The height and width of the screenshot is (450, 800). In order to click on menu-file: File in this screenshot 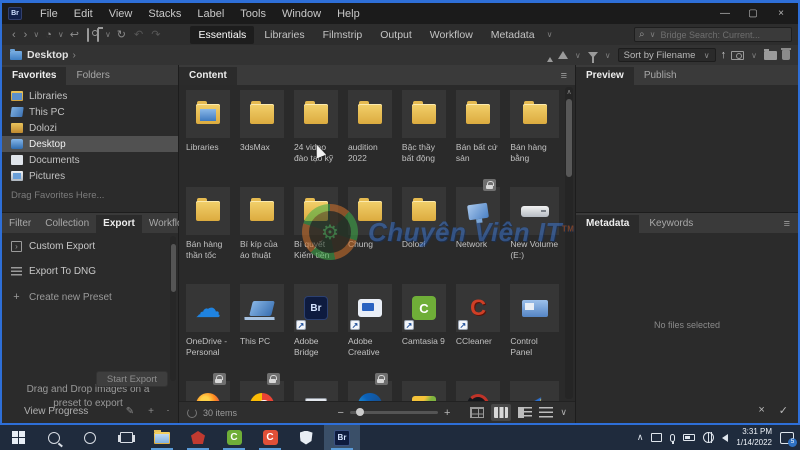, I will do `click(49, 14)`.